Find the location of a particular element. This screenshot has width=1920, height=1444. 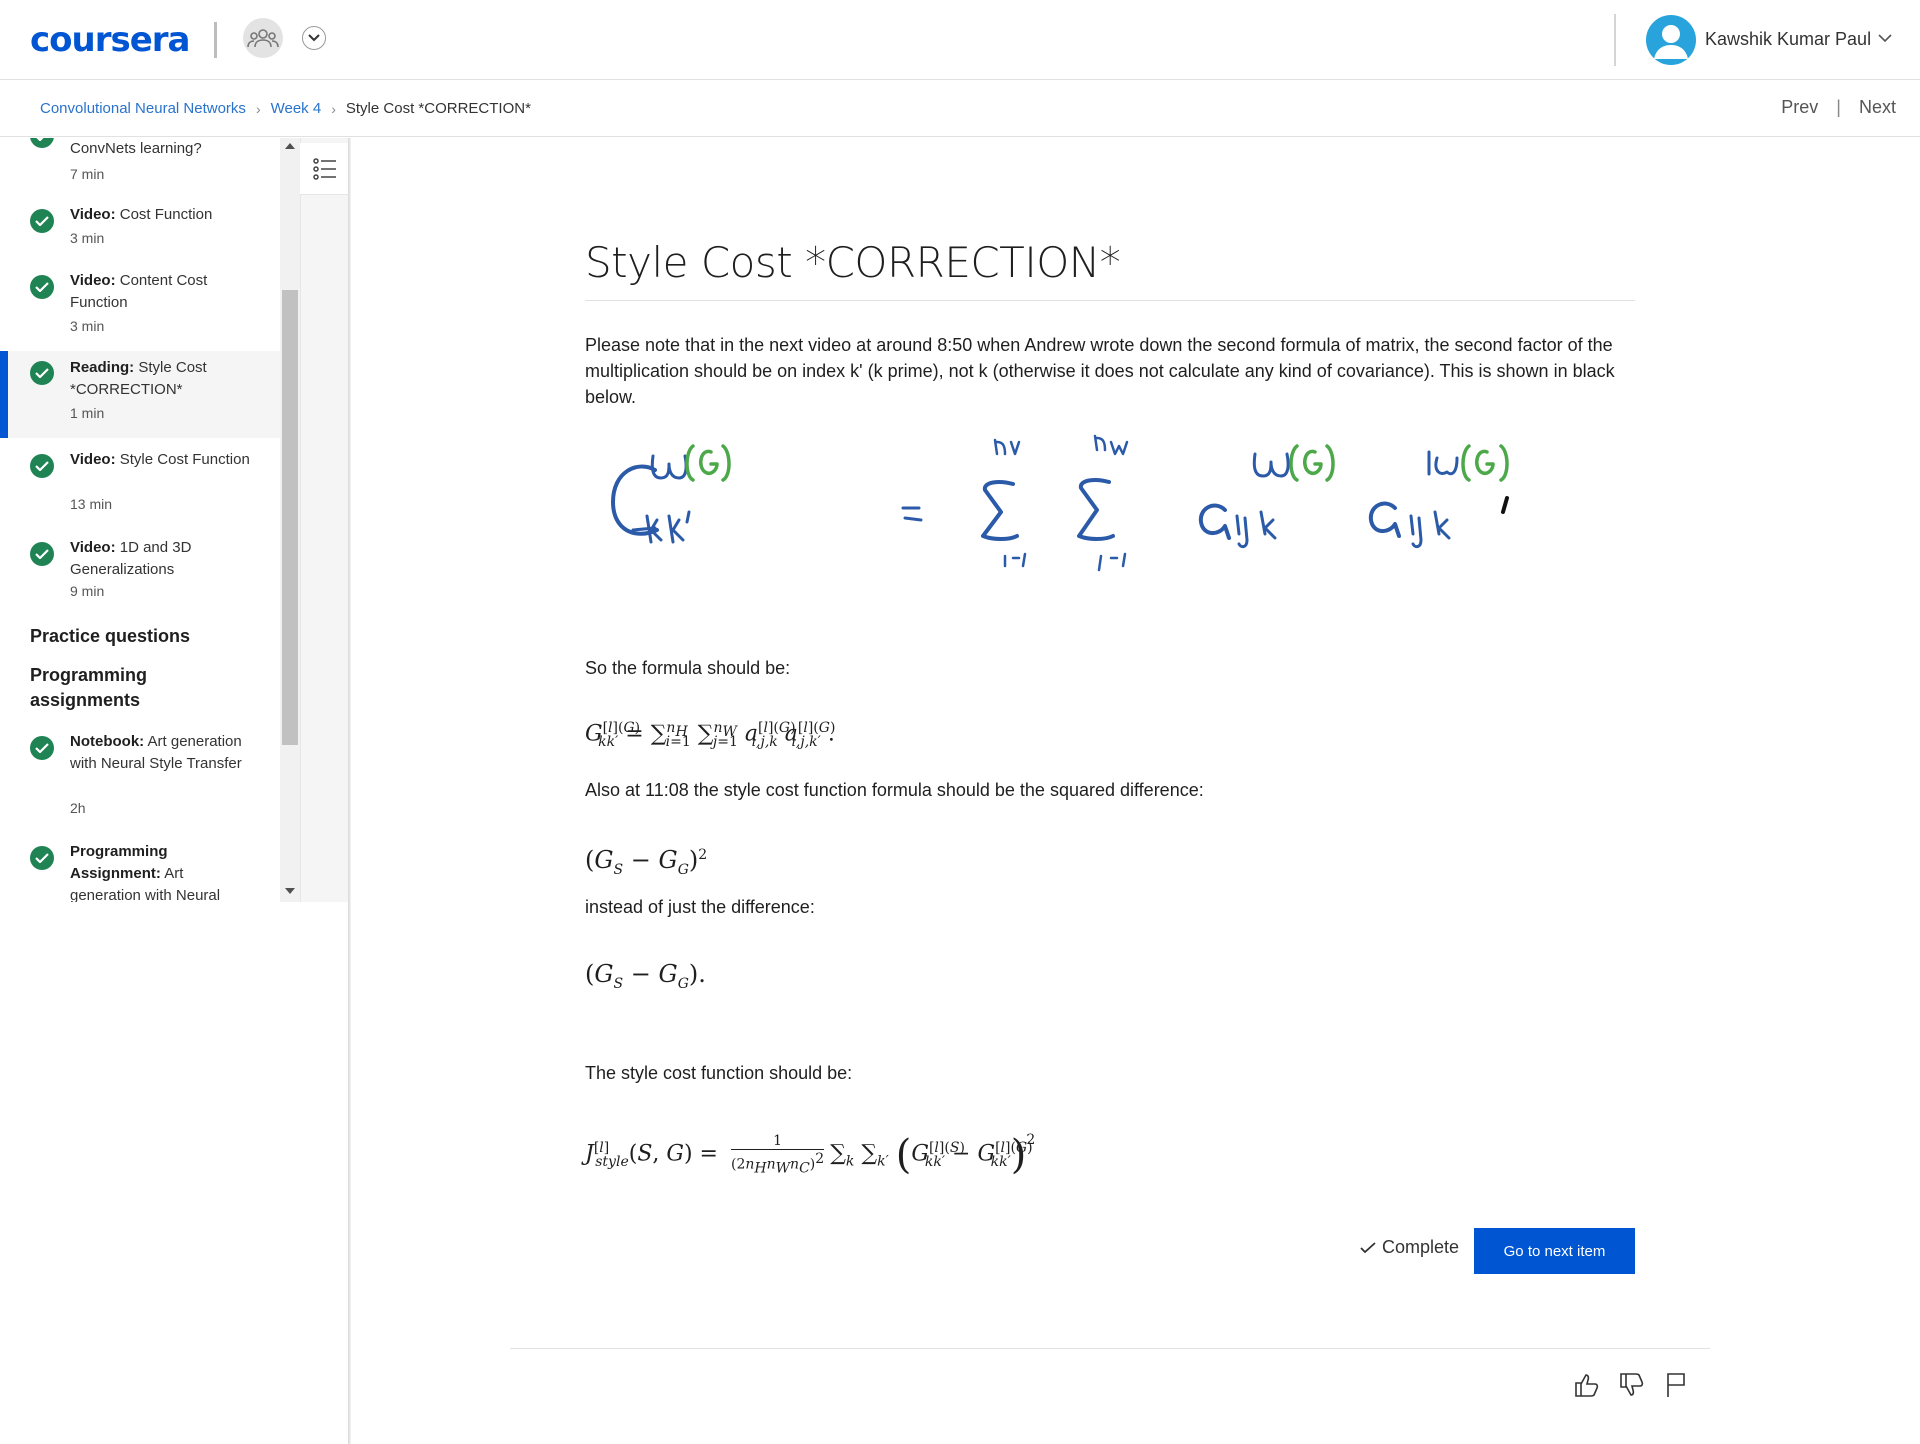

user-icon is located at coordinates (1671, 42).